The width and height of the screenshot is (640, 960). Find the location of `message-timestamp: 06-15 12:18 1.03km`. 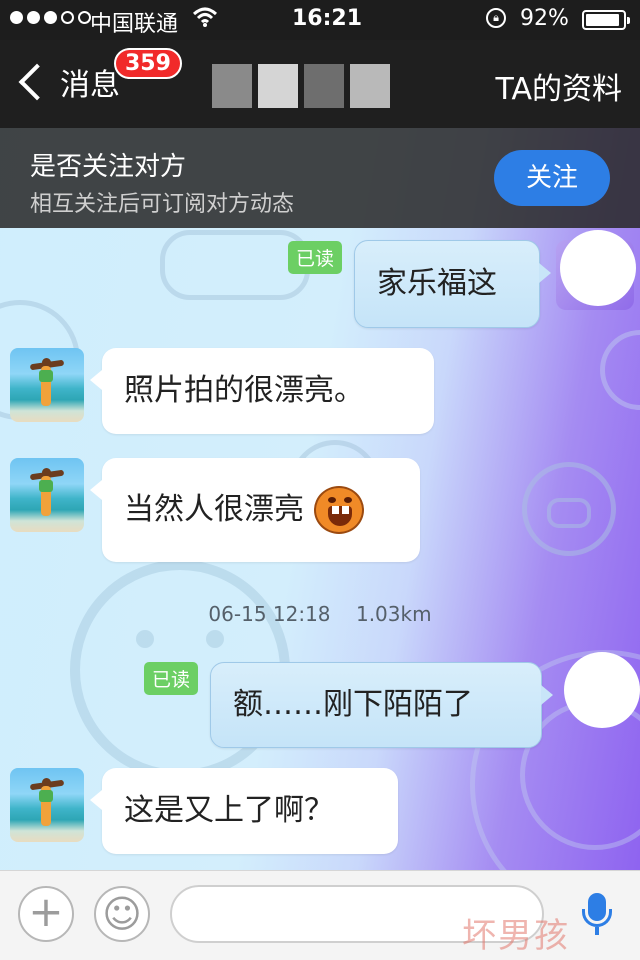

message-timestamp: 06-15 12:18 1.03km is located at coordinates (320, 614).